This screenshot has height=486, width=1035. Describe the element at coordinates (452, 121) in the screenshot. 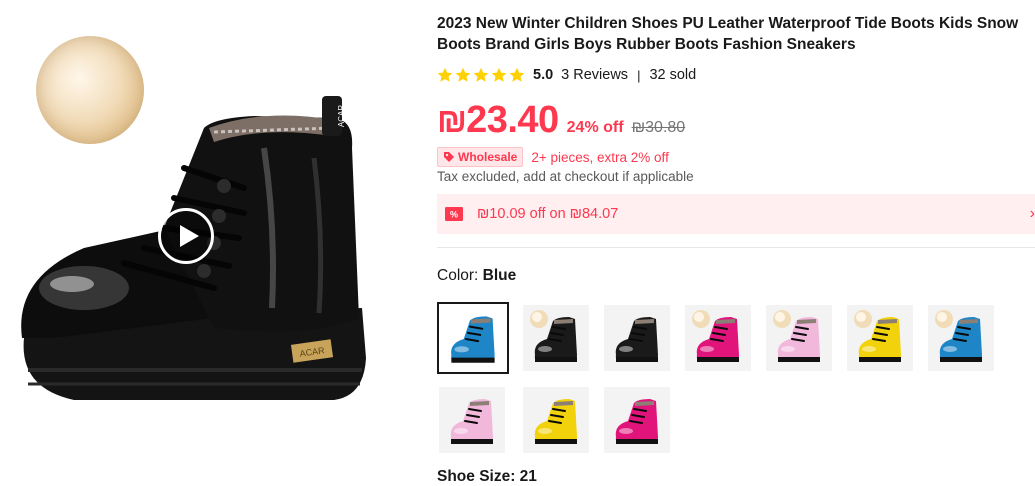

I see `price-currency: ₪` at that location.